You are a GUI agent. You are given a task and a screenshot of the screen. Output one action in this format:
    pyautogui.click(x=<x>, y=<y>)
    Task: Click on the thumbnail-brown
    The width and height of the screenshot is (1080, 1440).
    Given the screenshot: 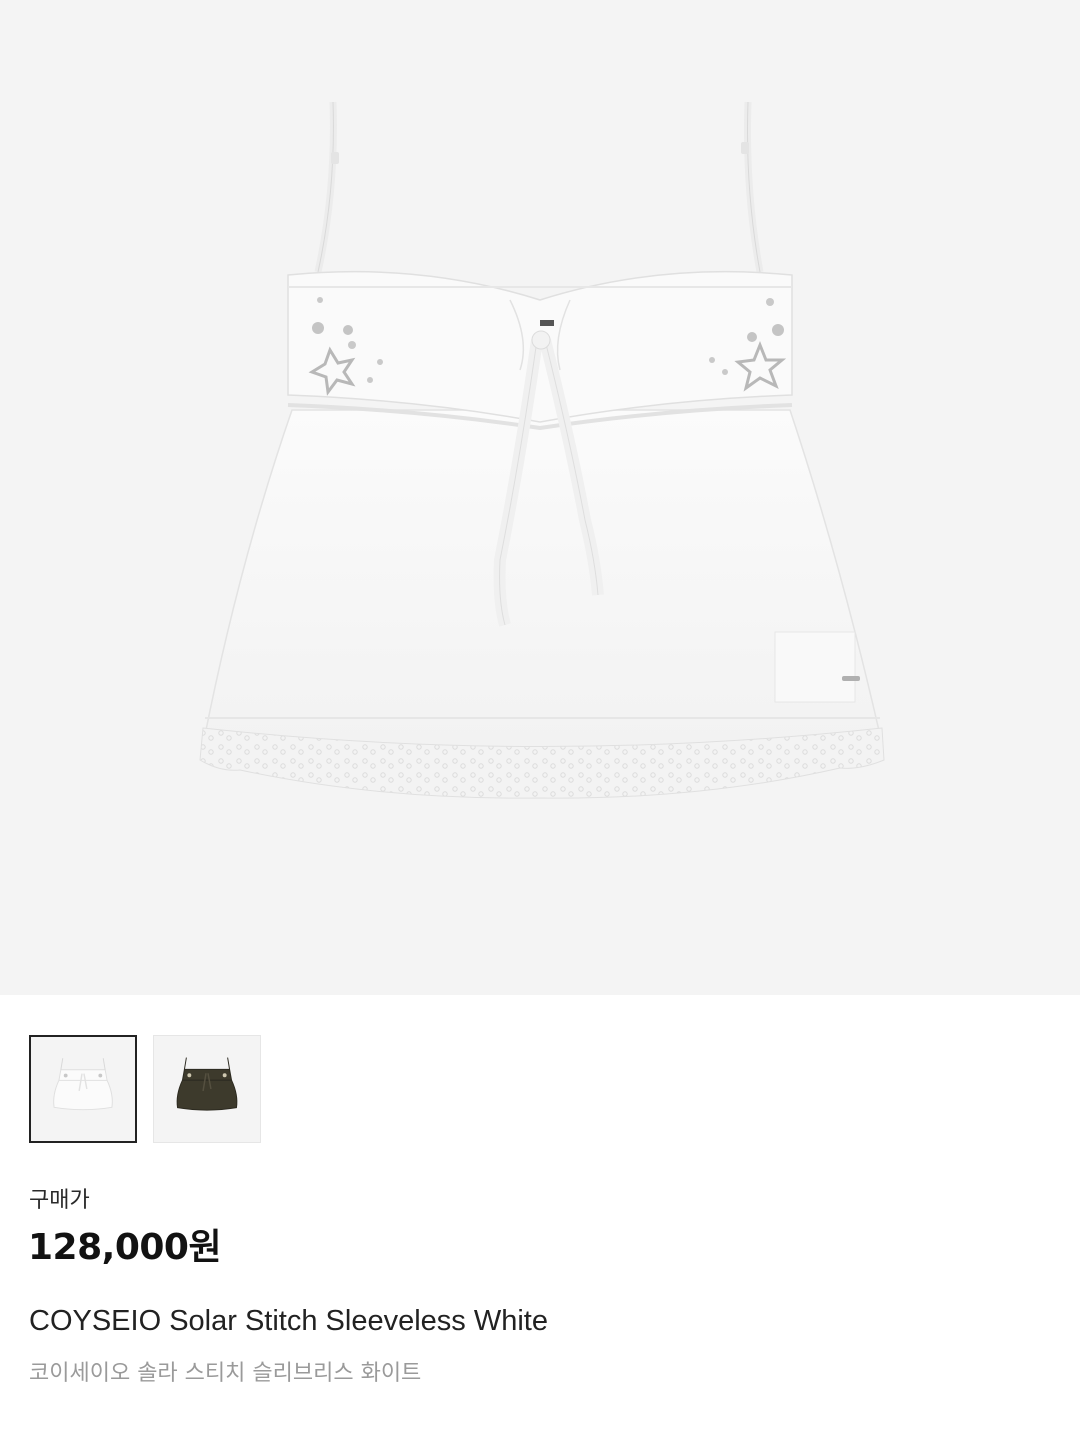 What is the action you would take?
    pyautogui.click(x=207, y=1089)
    